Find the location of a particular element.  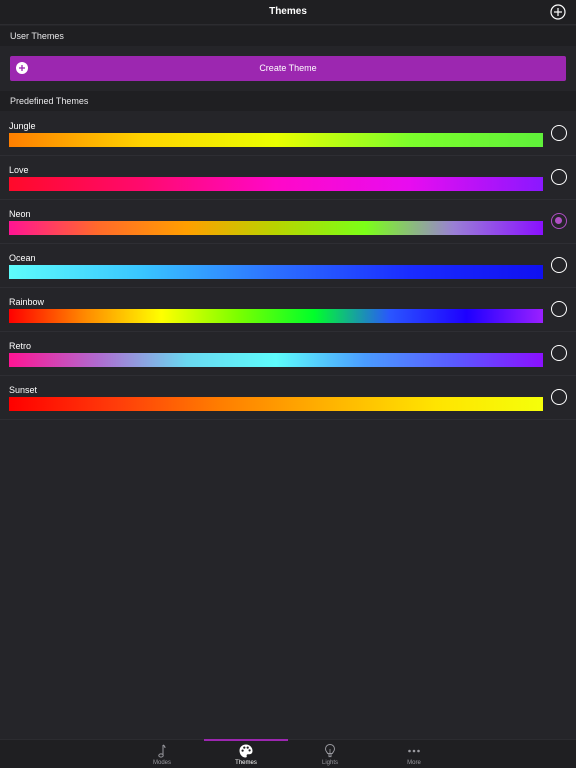

theme-name: Jungle is located at coordinates (22, 126).